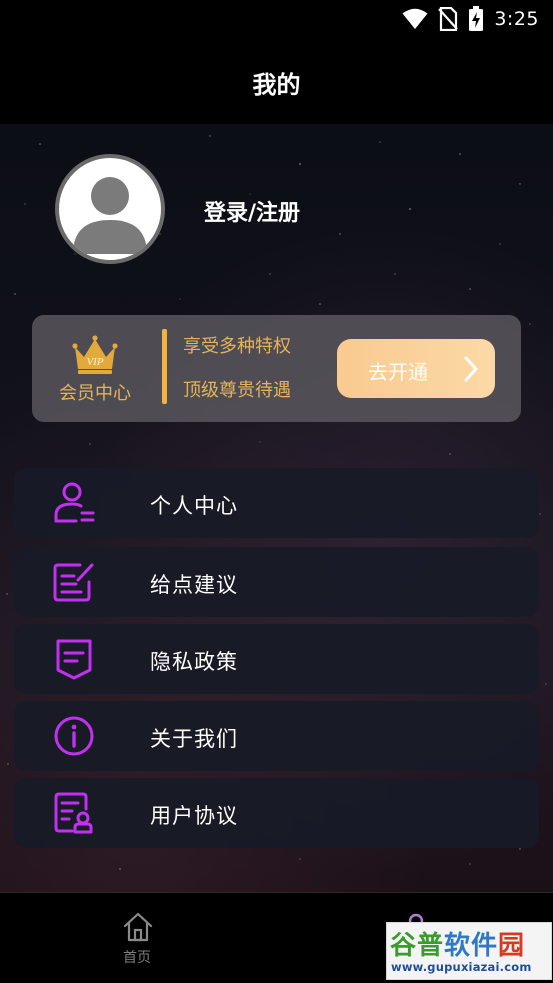 Image resolution: width=553 pixels, height=983 pixels. I want to click on vip-badge-text: VIP, so click(94, 362).